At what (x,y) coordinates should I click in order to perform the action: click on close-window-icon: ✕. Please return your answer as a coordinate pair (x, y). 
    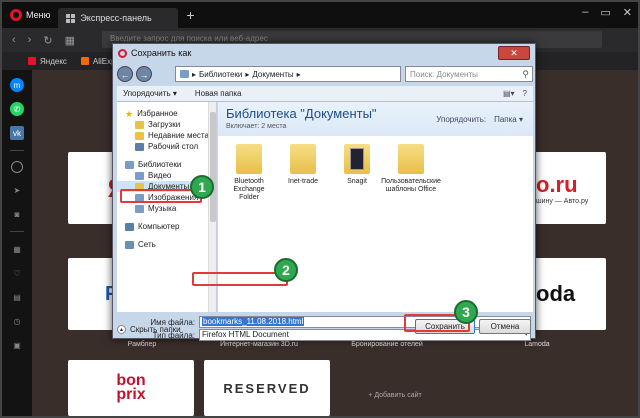
    Looking at the image, I should click on (627, 12).